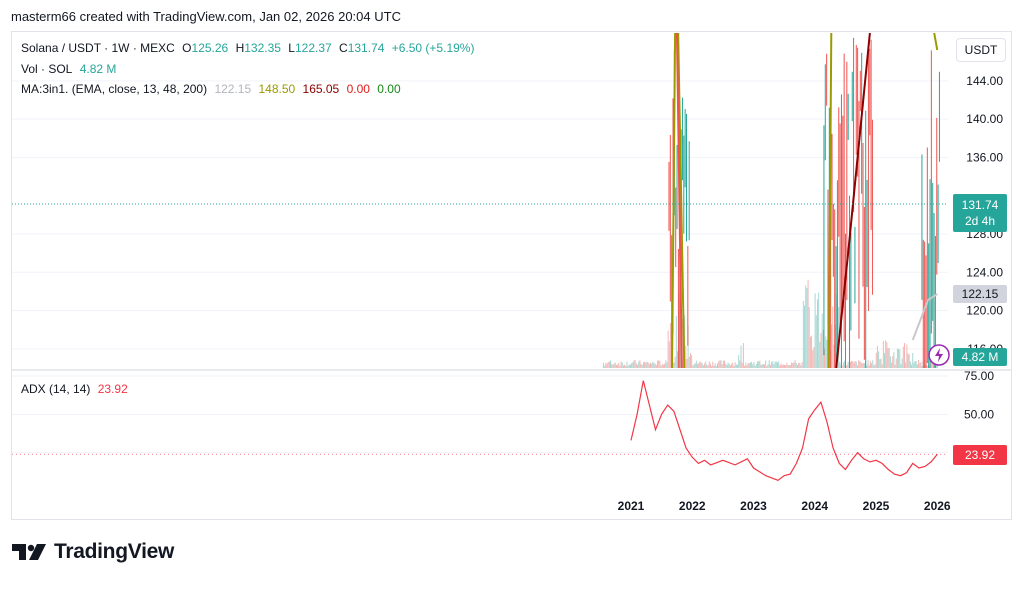  What do you see at coordinates (936, 41) in the screenshot?
I see `ema48-line` at bounding box center [936, 41].